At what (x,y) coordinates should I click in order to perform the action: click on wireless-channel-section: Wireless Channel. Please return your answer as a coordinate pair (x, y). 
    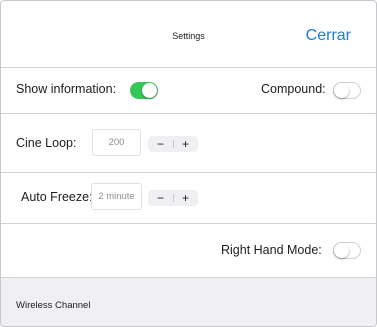
    Looking at the image, I should click on (188, 302).